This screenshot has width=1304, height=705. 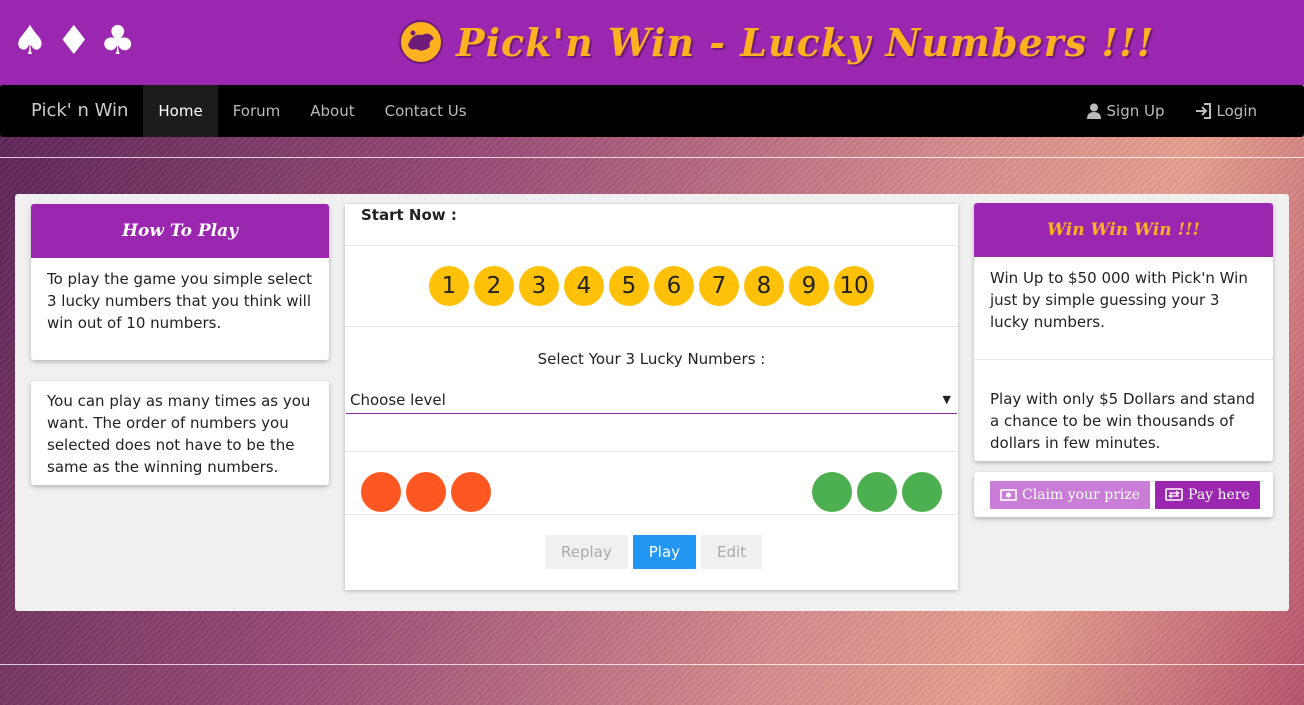 What do you see at coordinates (664, 552) in the screenshot?
I see `play-button: Play` at bounding box center [664, 552].